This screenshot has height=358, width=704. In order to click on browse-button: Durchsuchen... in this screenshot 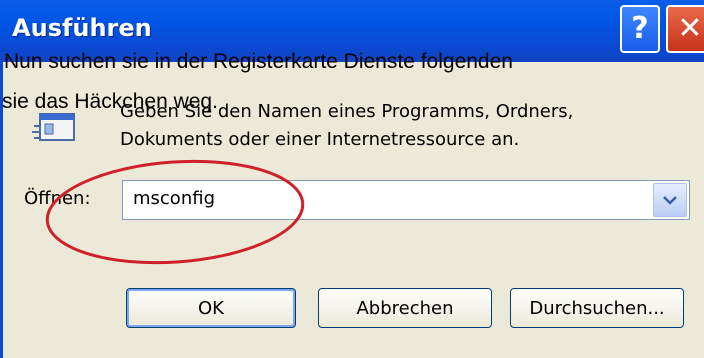, I will do `click(597, 308)`.